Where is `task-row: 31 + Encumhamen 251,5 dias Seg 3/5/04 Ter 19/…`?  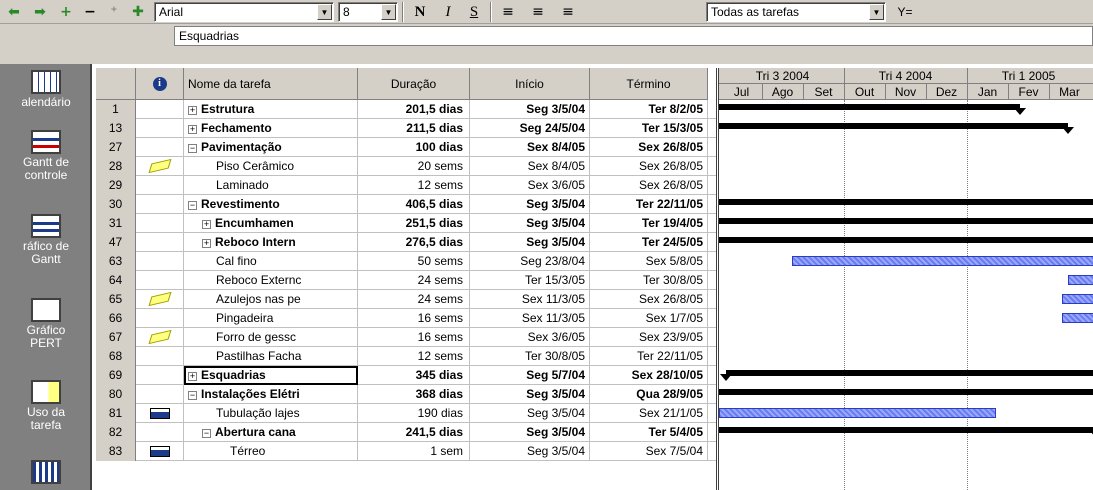
task-row: 31 + Encumhamen 251,5 dias Seg 3/5/04 Ter 19/… is located at coordinates (406, 223).